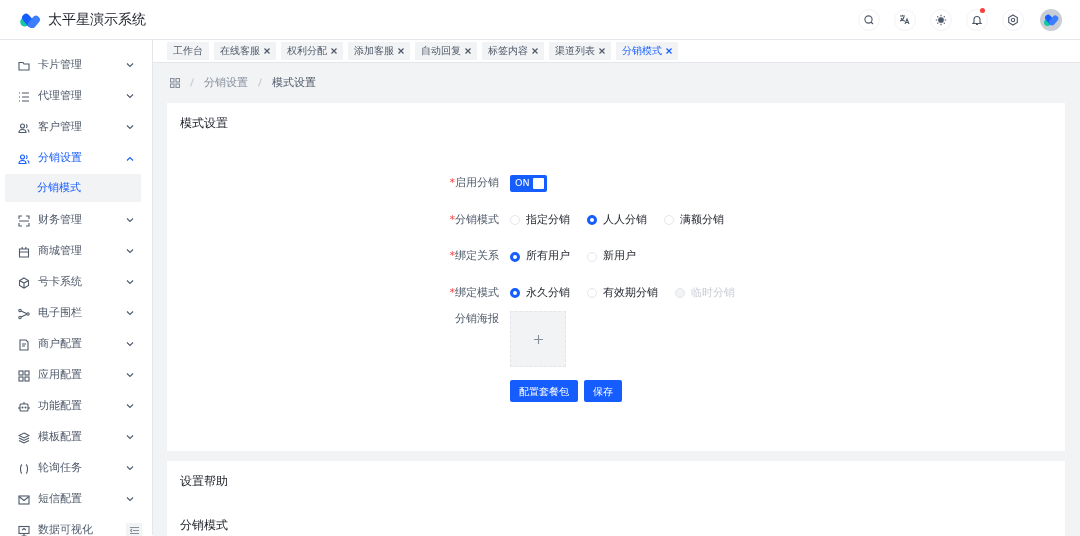 This screenshot has width=1080, height=536. I want to click on sun-button, so click(941, 19).